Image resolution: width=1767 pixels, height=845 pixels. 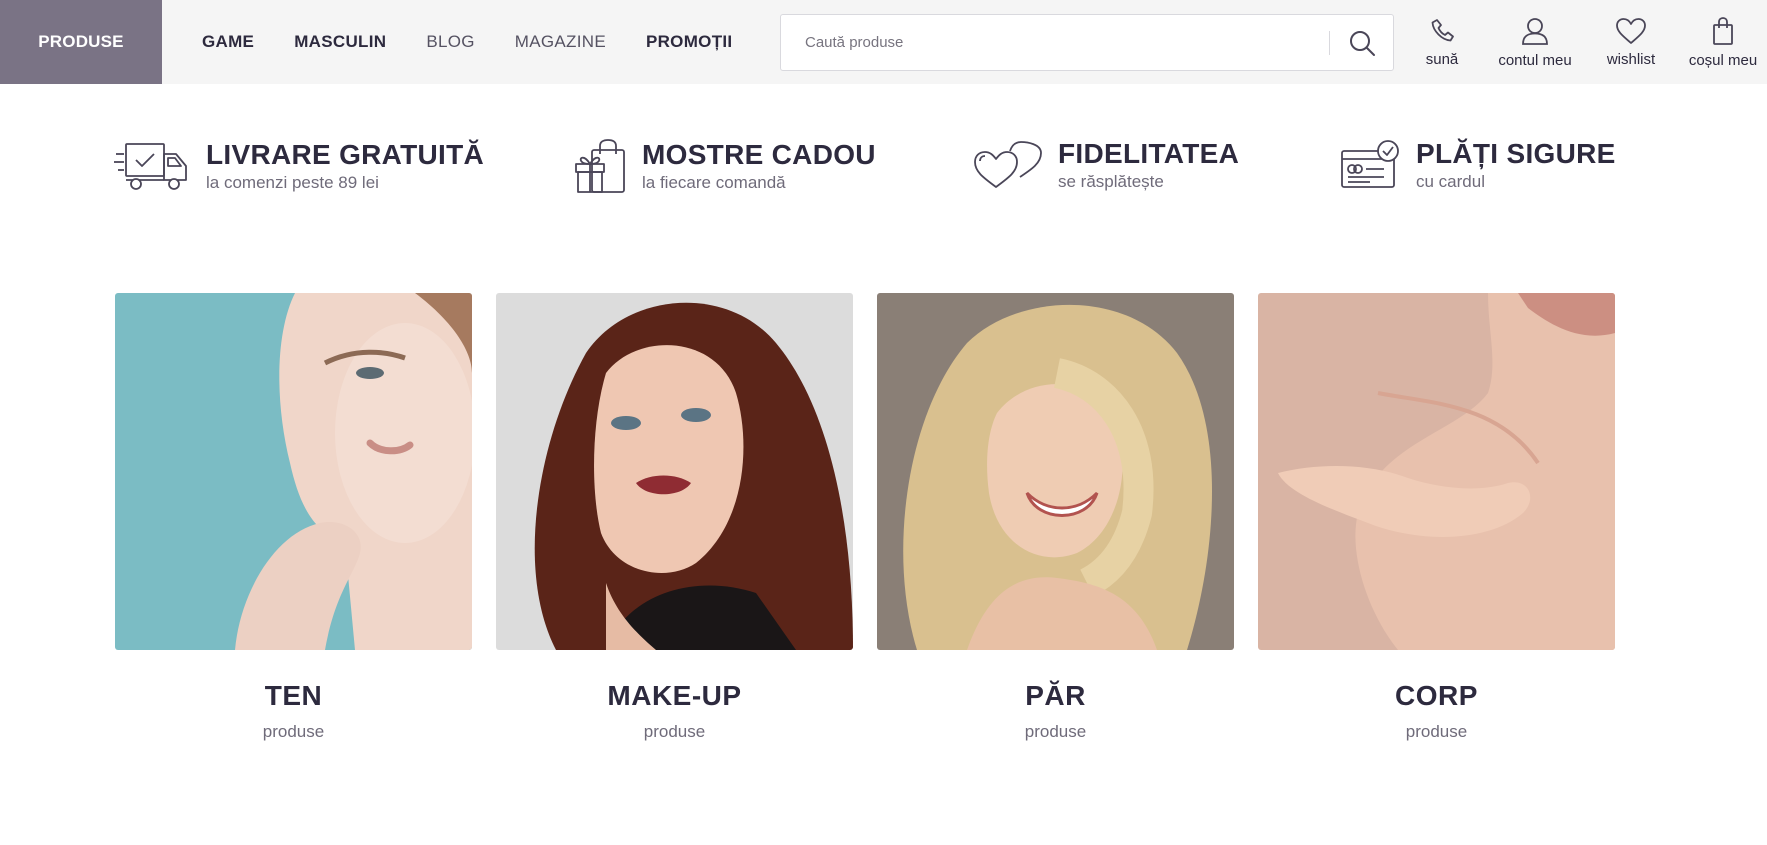 I want to click on products-menu-button: PRODUSE, so click(x=81, y=42).